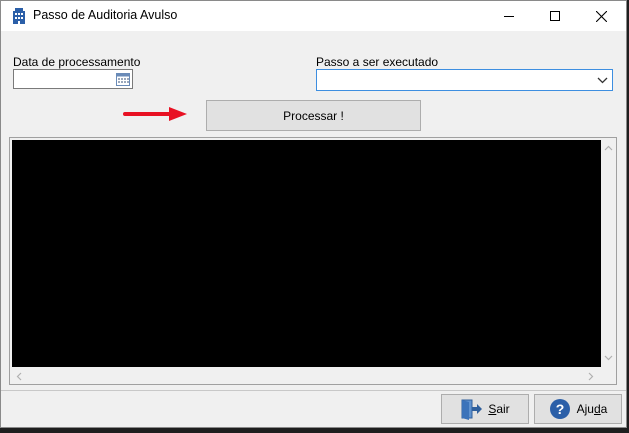  What do you see at coordinates (123, 79) in the screenshot?
I see `calendar-icon` at bounding box center [123, 79].